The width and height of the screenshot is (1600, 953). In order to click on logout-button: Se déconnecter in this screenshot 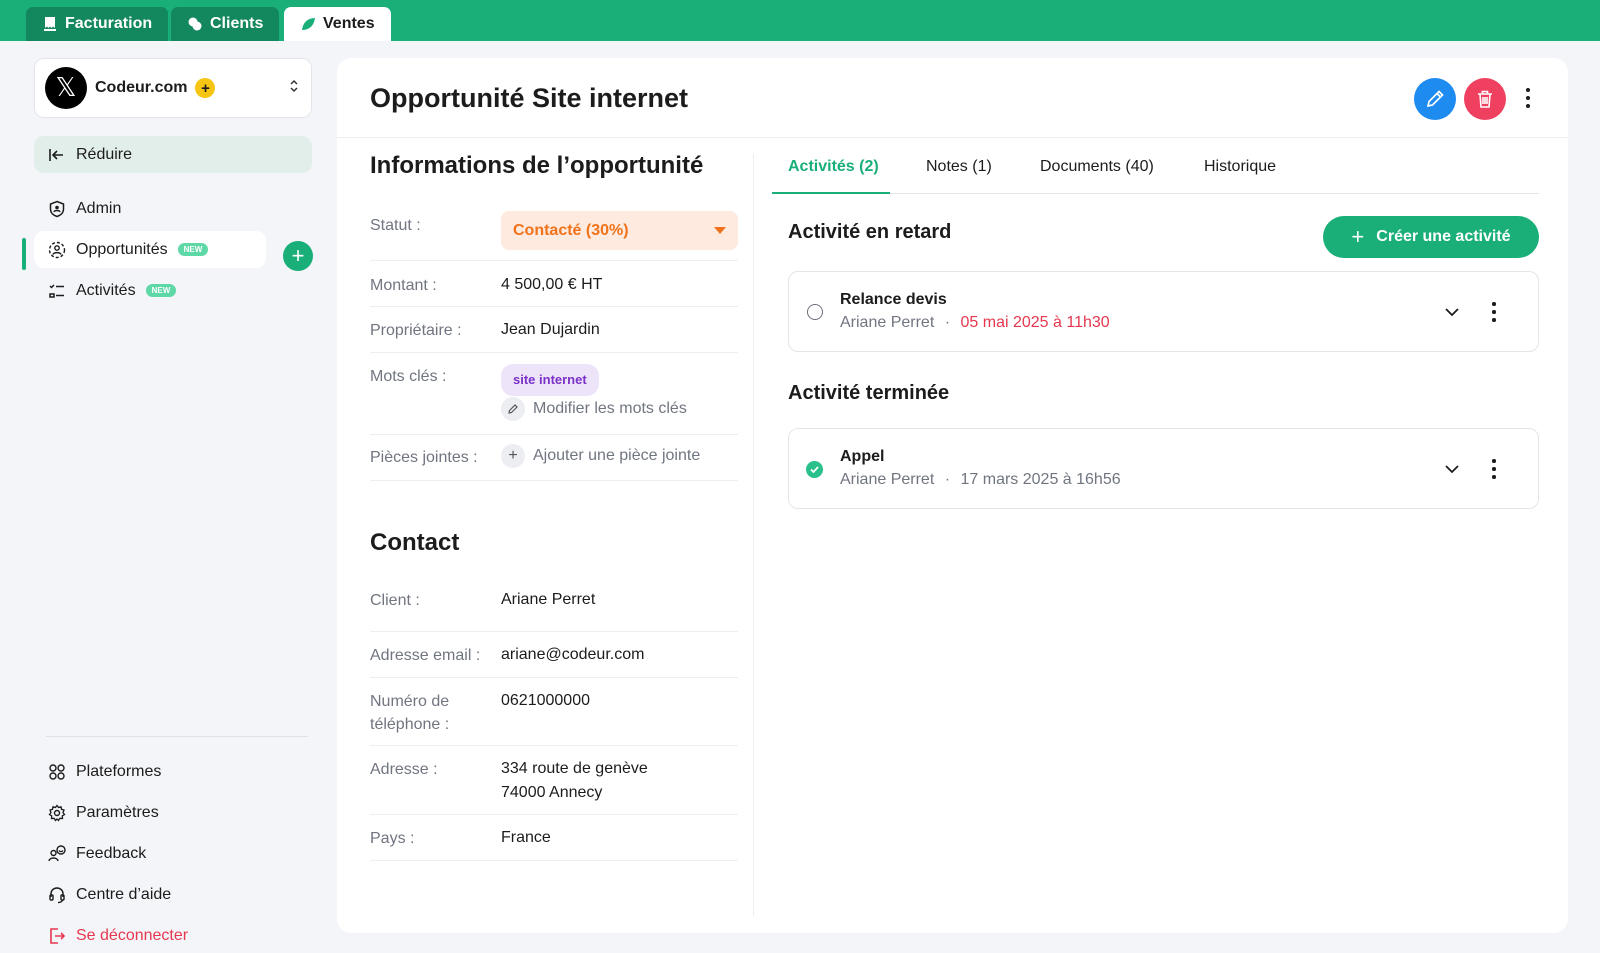, I will do `click(150, 935)`.